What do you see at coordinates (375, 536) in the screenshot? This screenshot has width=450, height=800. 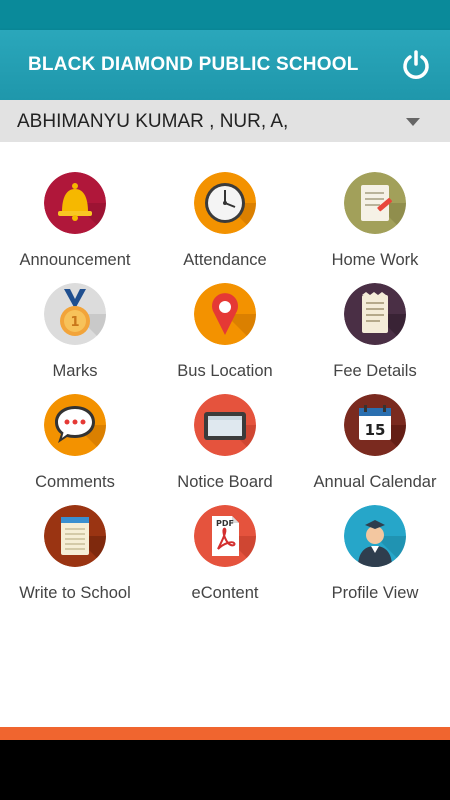 I see `user-profile-icon` at bounding box center [375, 536].